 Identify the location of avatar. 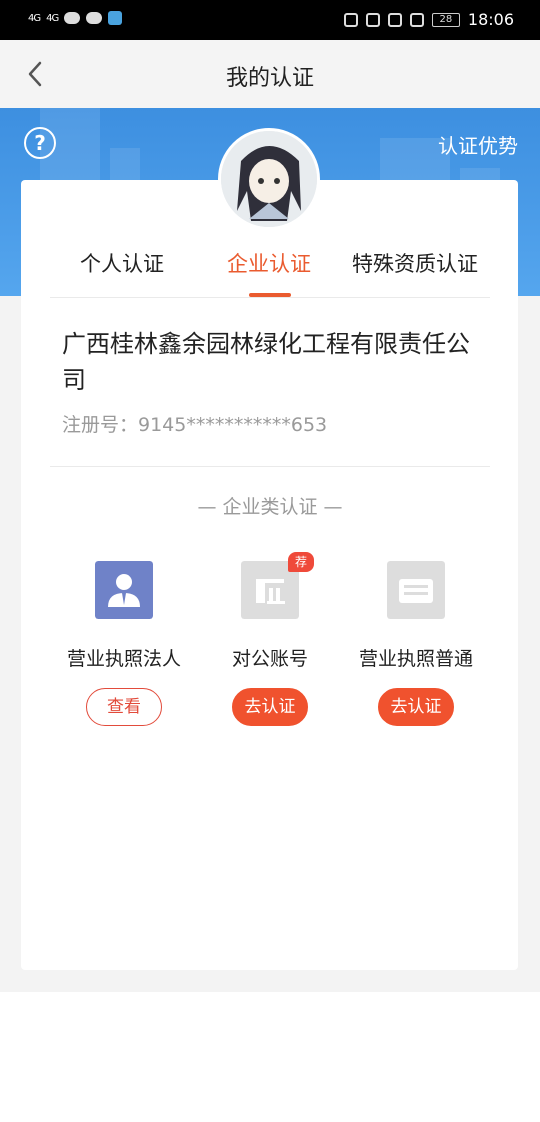
(269, 179).